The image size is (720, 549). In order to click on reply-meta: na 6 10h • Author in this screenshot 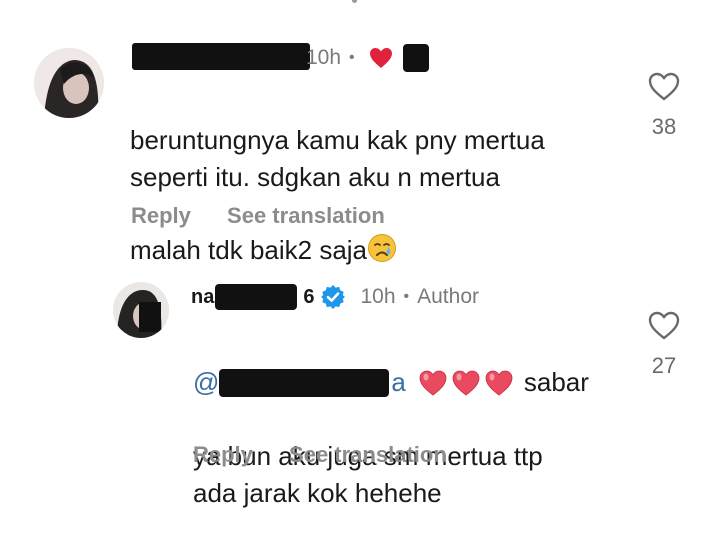, I will do `click(335, 297)`.